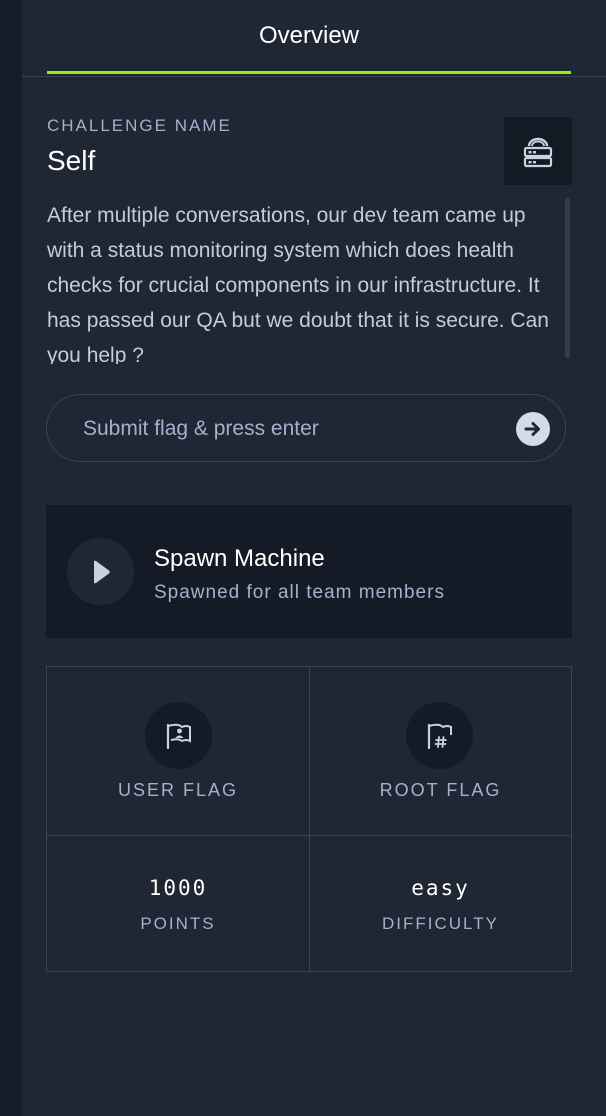  I want to click on difficulty-value: easy, so click(440, 888).